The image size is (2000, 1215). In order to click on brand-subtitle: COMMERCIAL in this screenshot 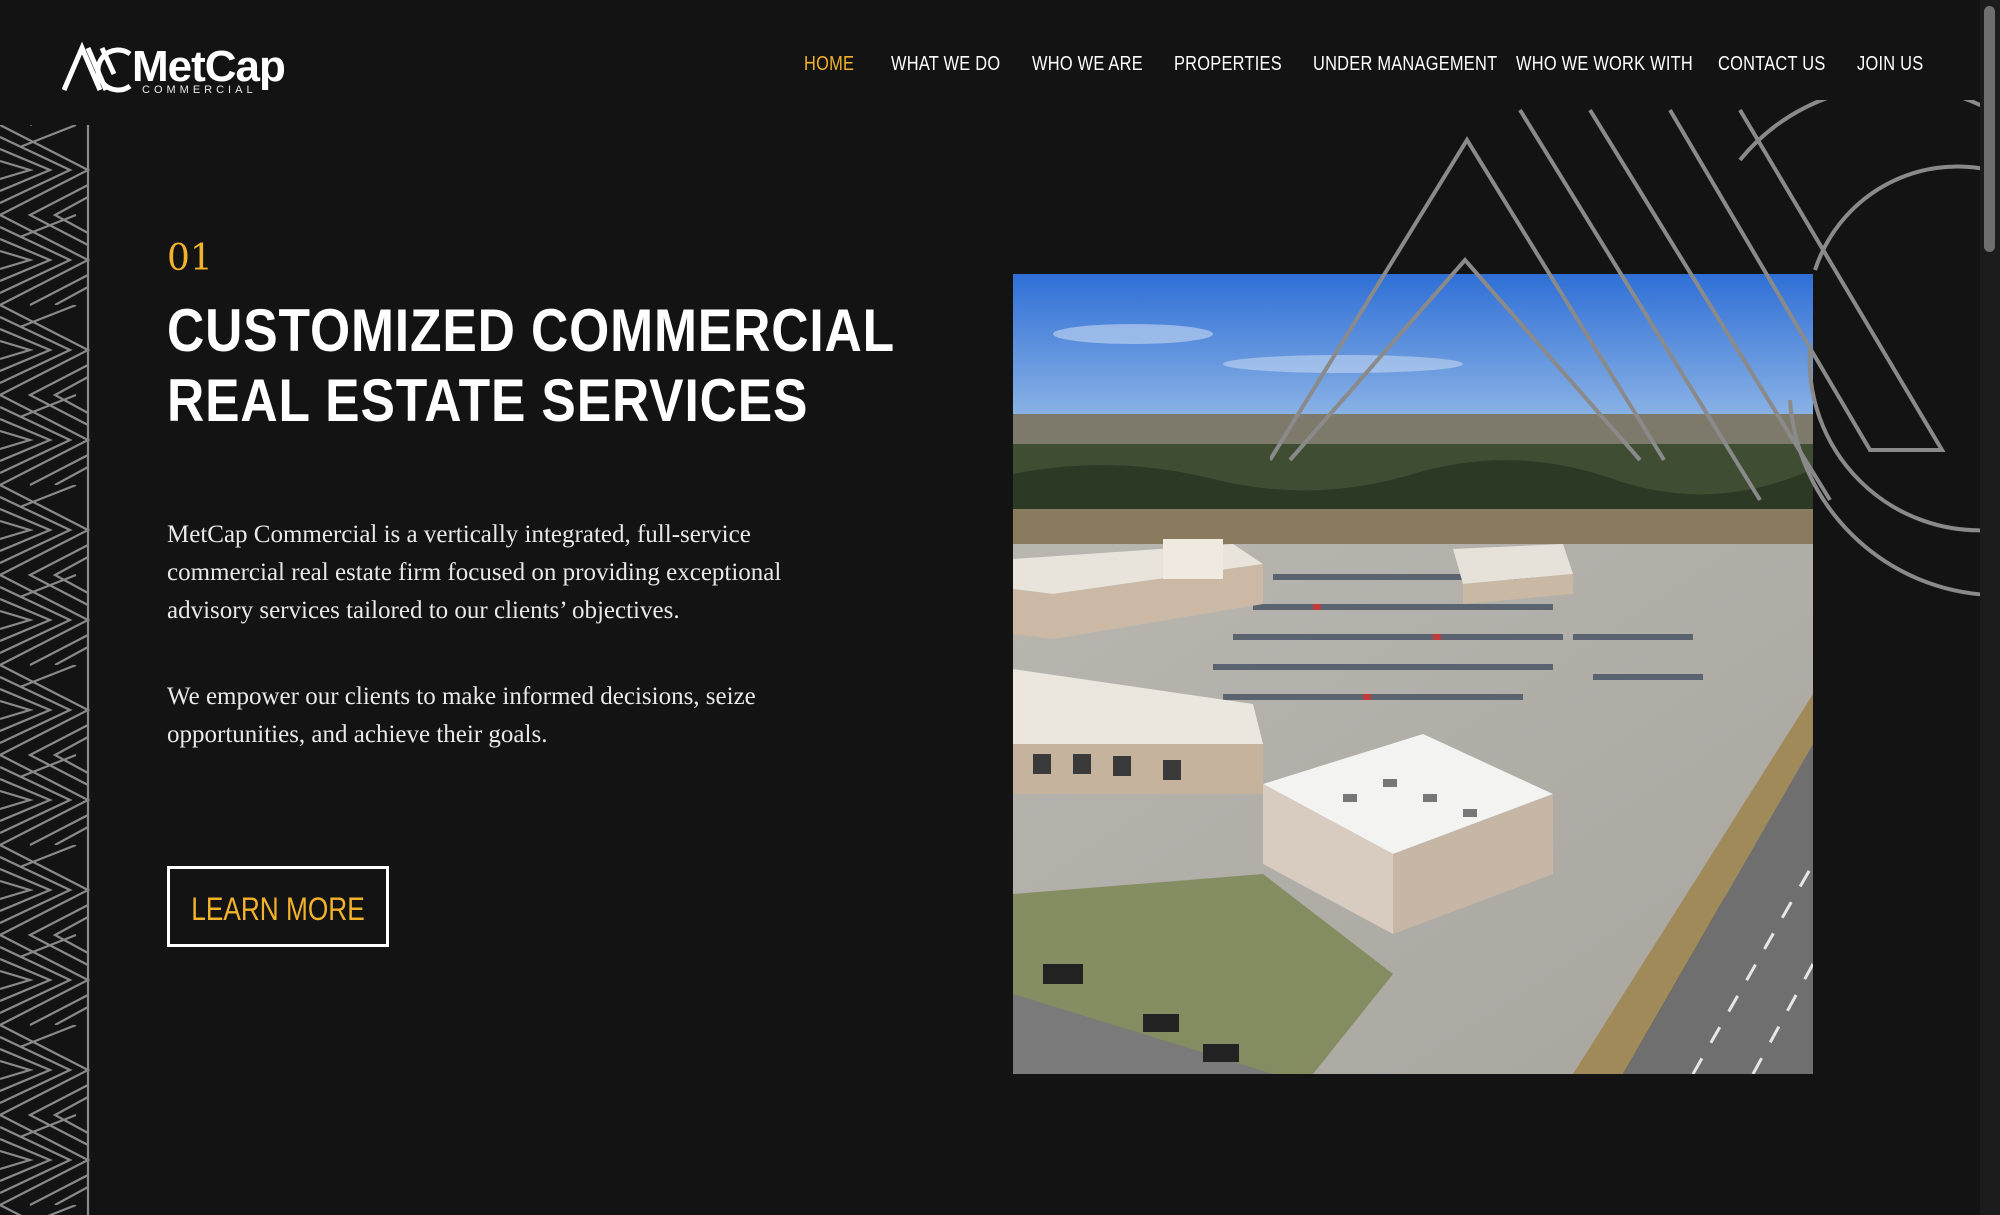, I will do `click(199, 90)`.